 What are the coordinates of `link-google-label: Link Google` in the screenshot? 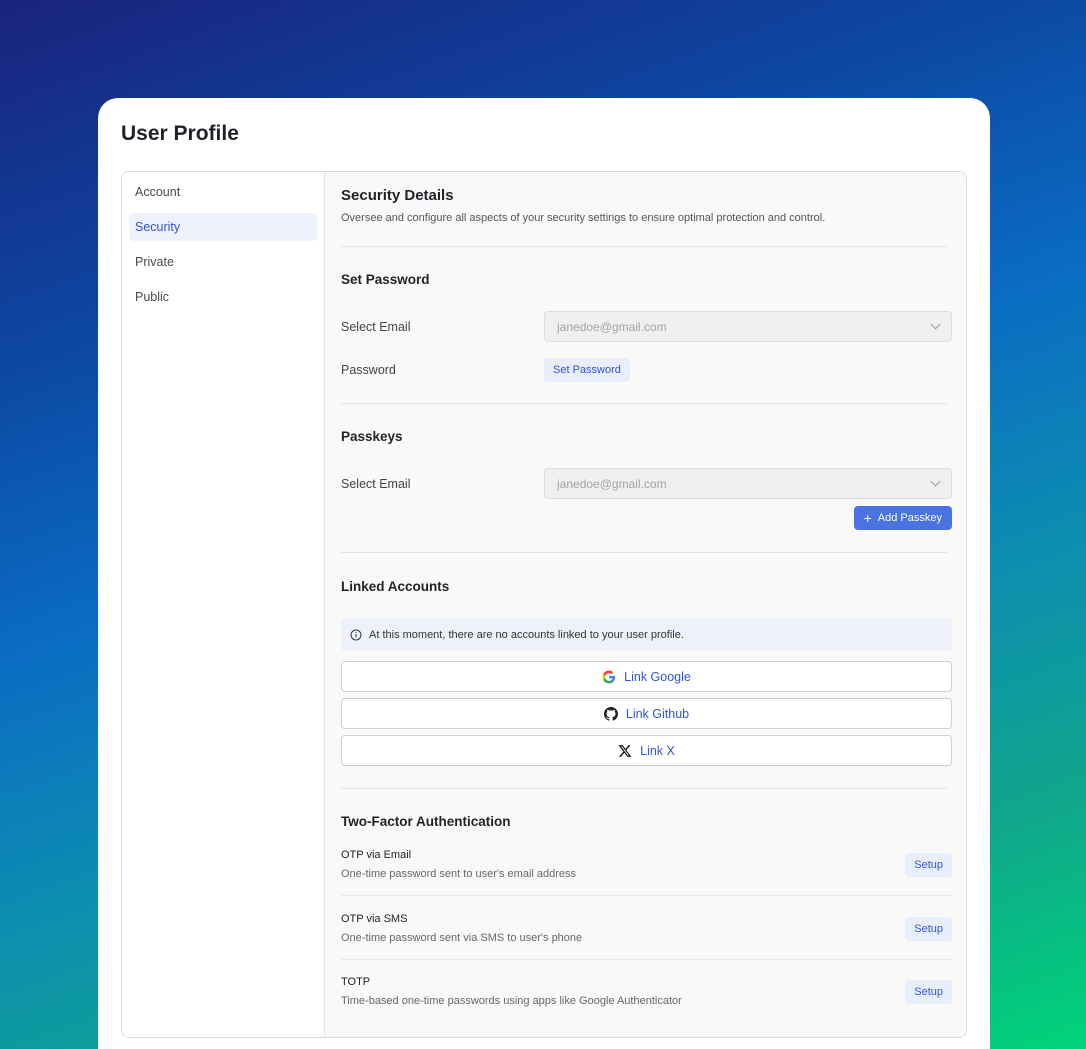 It's located at (657, 676).